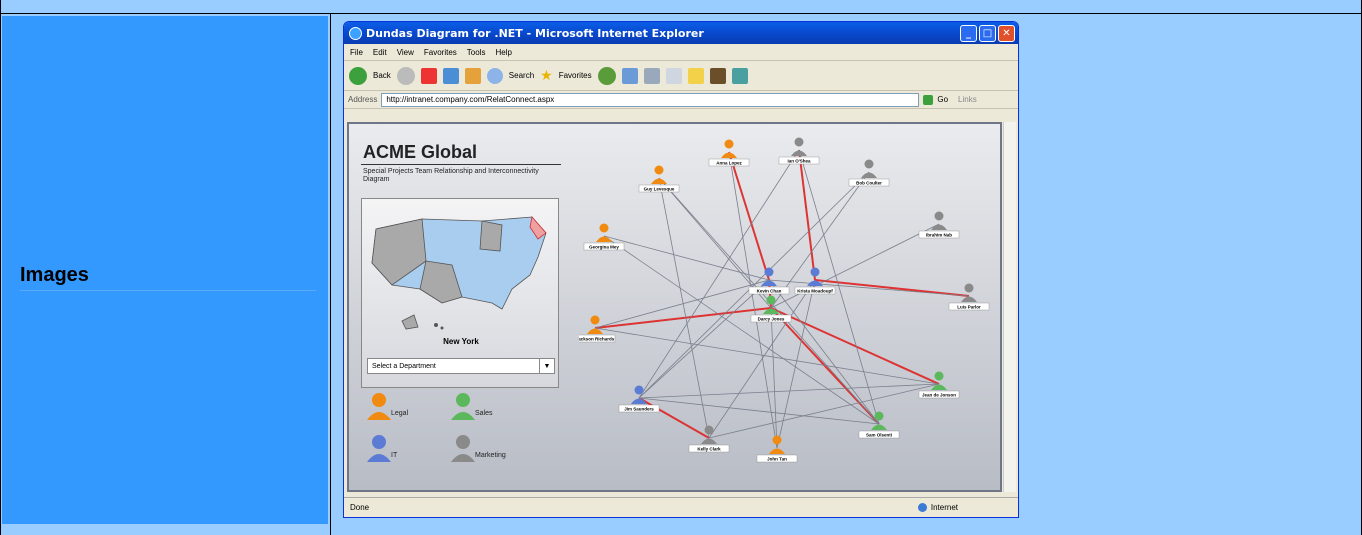  What do you see at coordinates (659, 179) in the screenshot?
I see `person-node: Guy Levesque` at bounding box center [659, 179].